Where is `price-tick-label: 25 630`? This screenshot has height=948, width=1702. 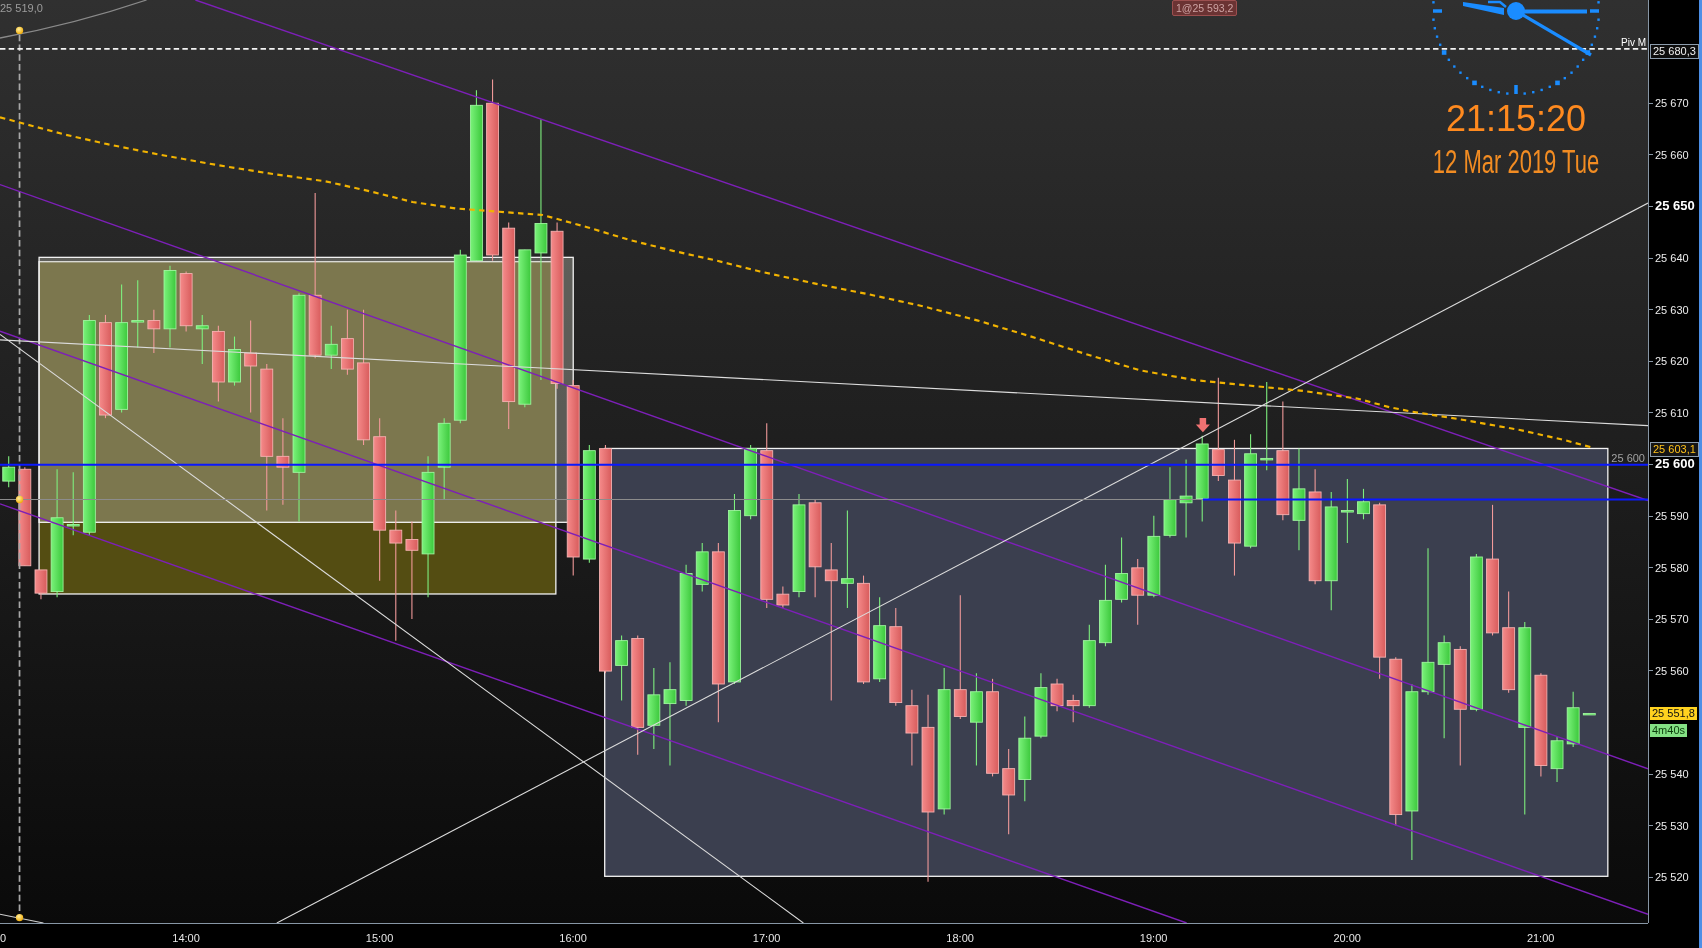
price-tick-label: 25 630 is located at coordinates (1669, 309).